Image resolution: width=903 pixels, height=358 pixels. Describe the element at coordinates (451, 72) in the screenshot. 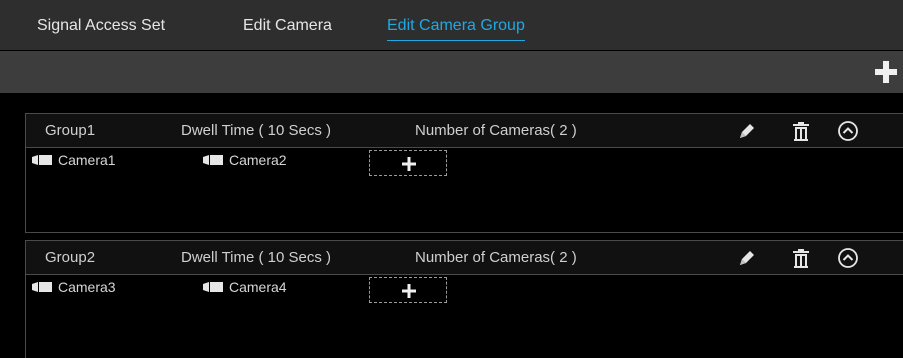

I see `toolbar` at that location.